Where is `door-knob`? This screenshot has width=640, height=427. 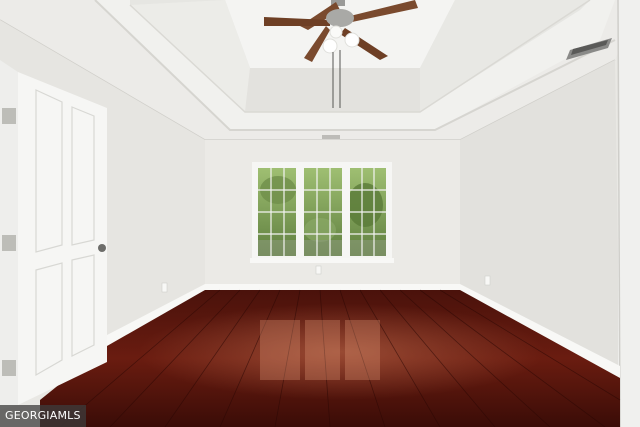
door-knob is located at coordinates (102, 248).